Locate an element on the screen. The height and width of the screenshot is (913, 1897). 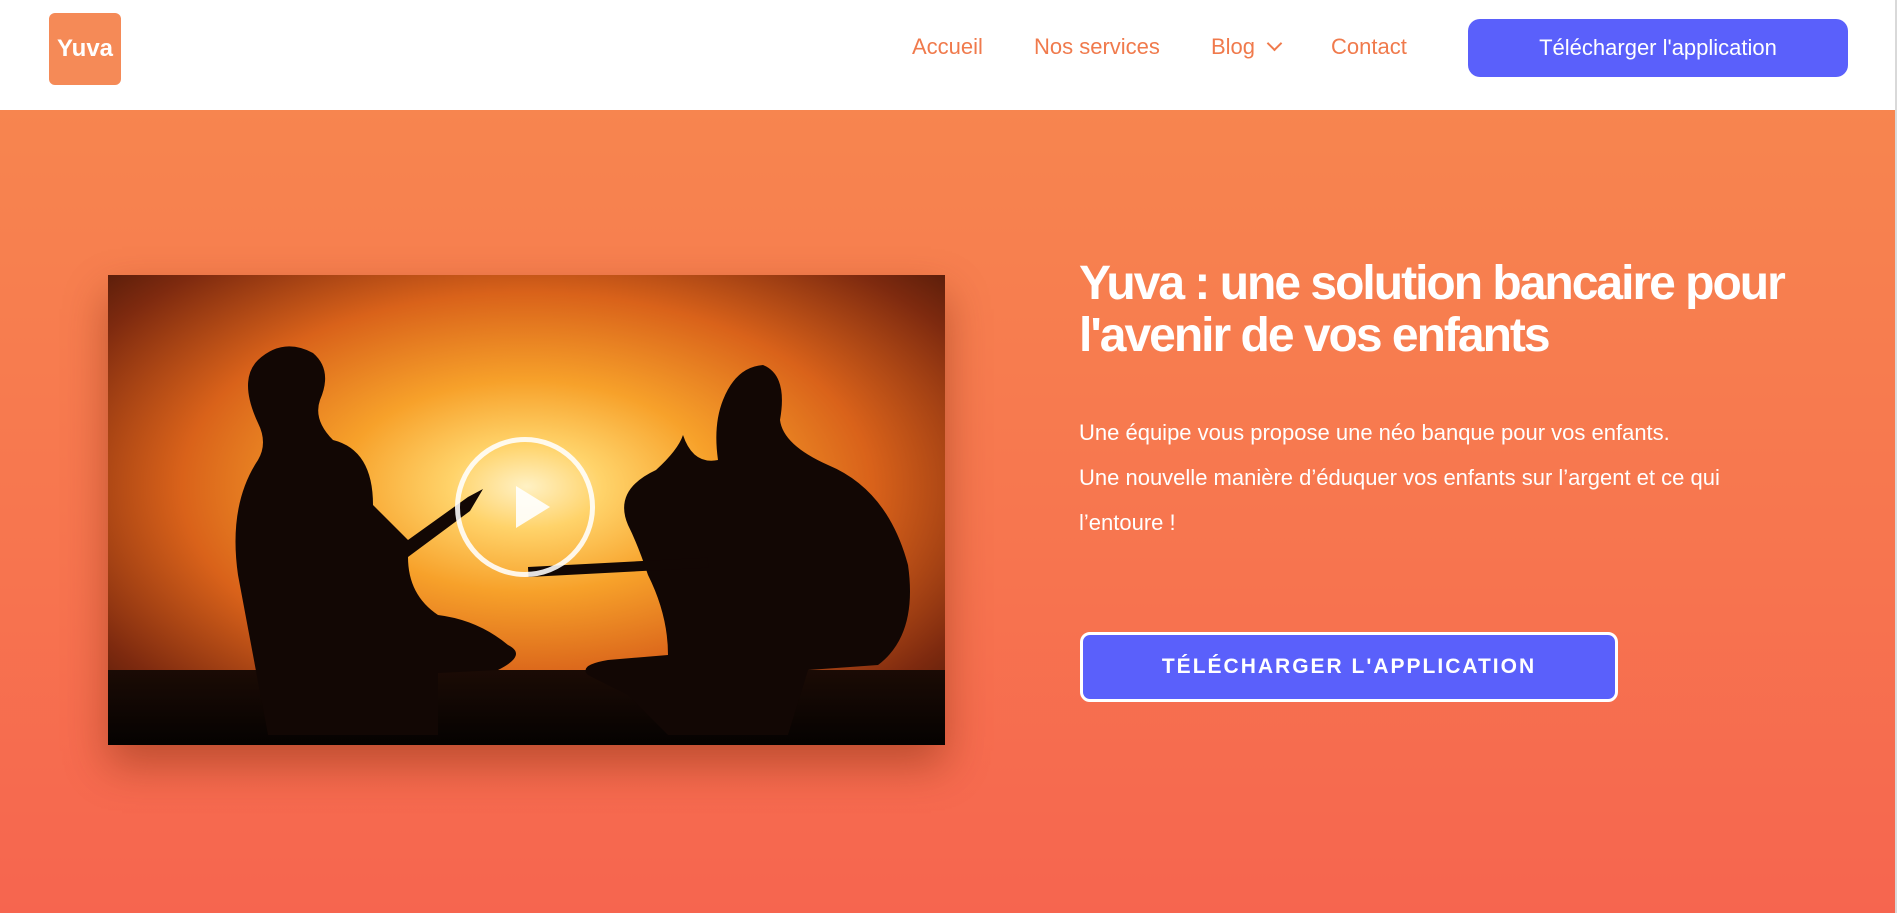
play-icon is located at coordinates (533, 507).